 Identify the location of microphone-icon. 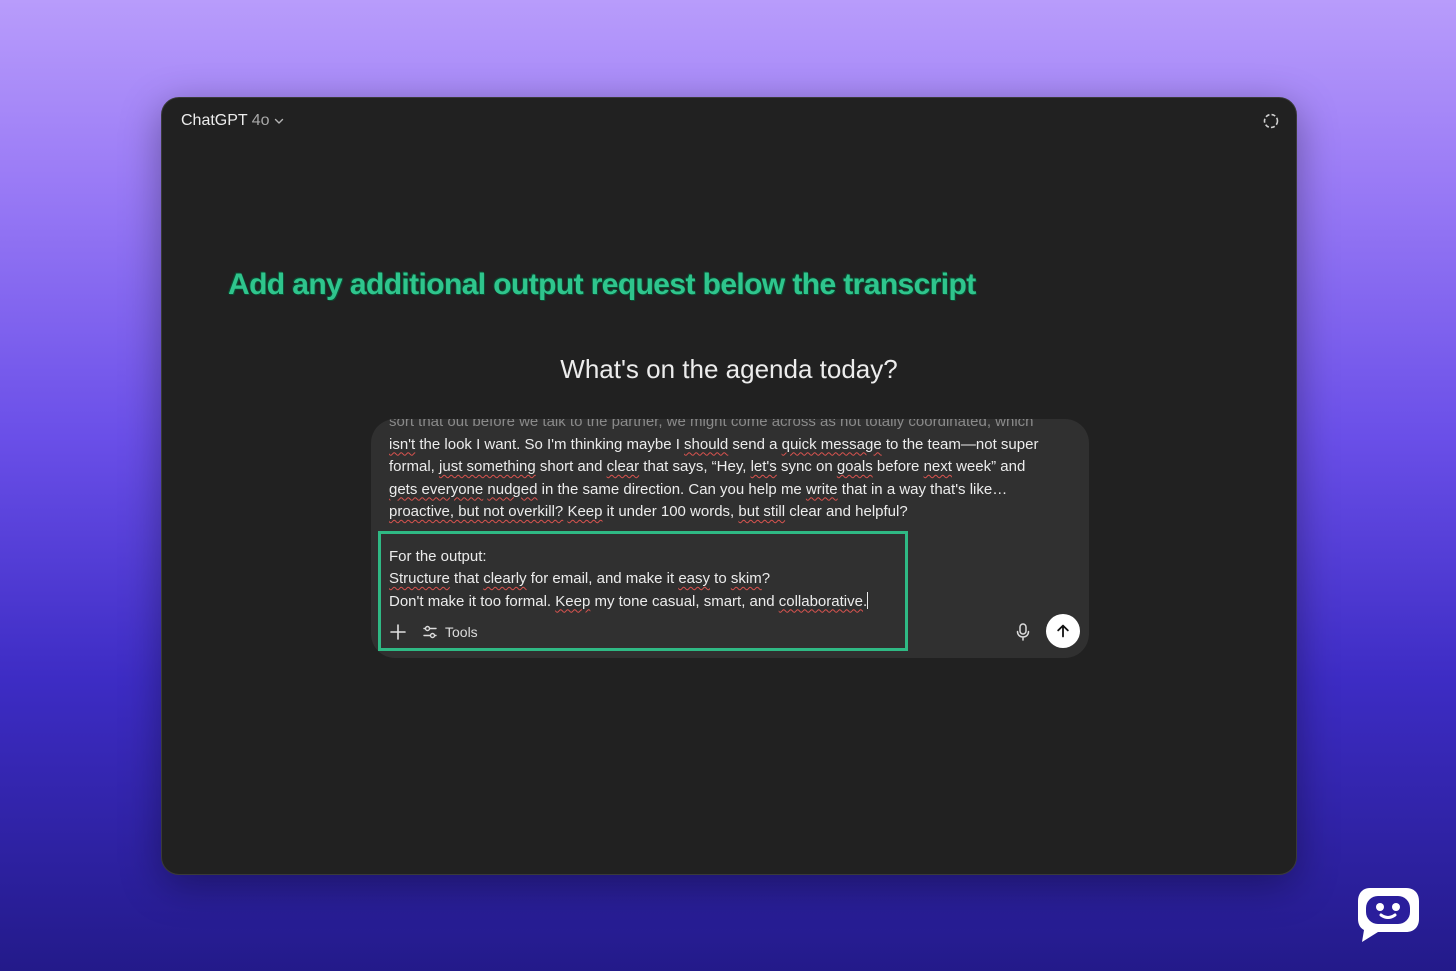
(1023, 632).